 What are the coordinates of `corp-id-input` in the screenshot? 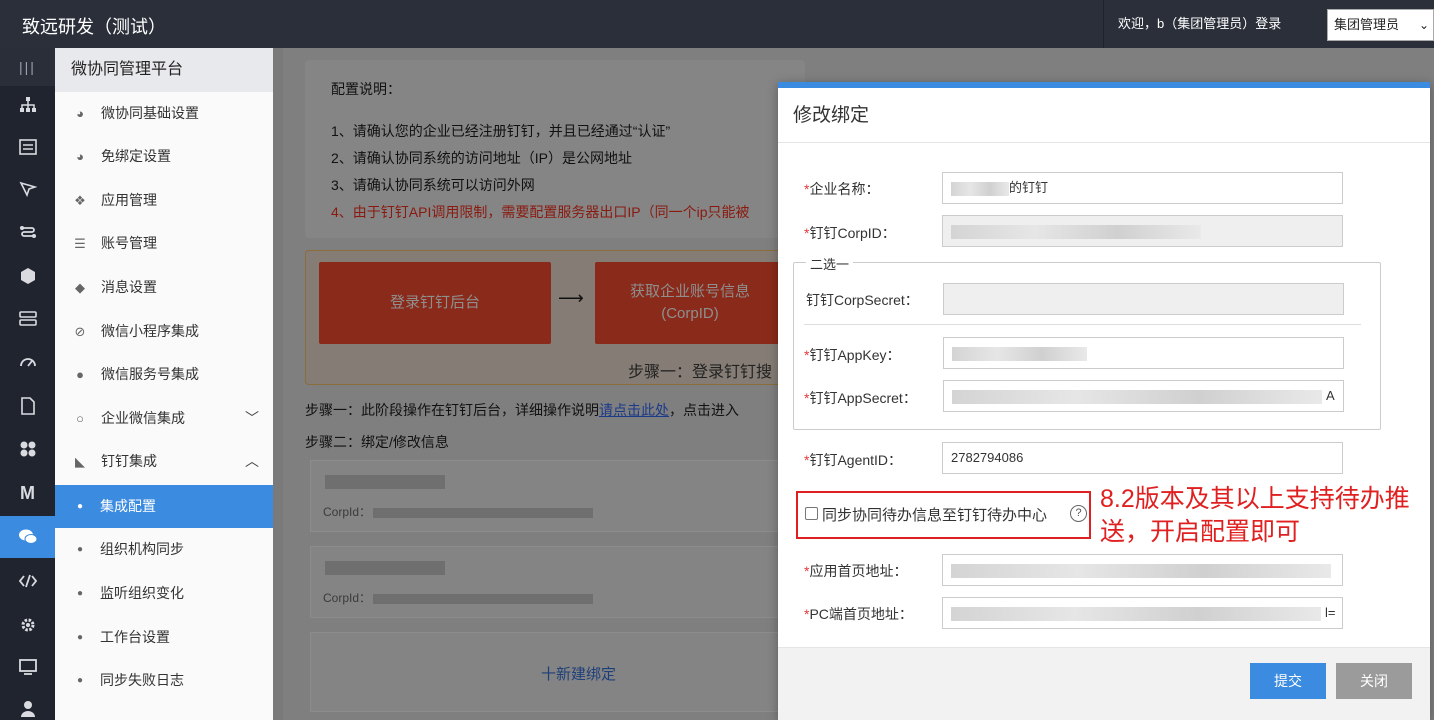 It's located at (1142, 231).